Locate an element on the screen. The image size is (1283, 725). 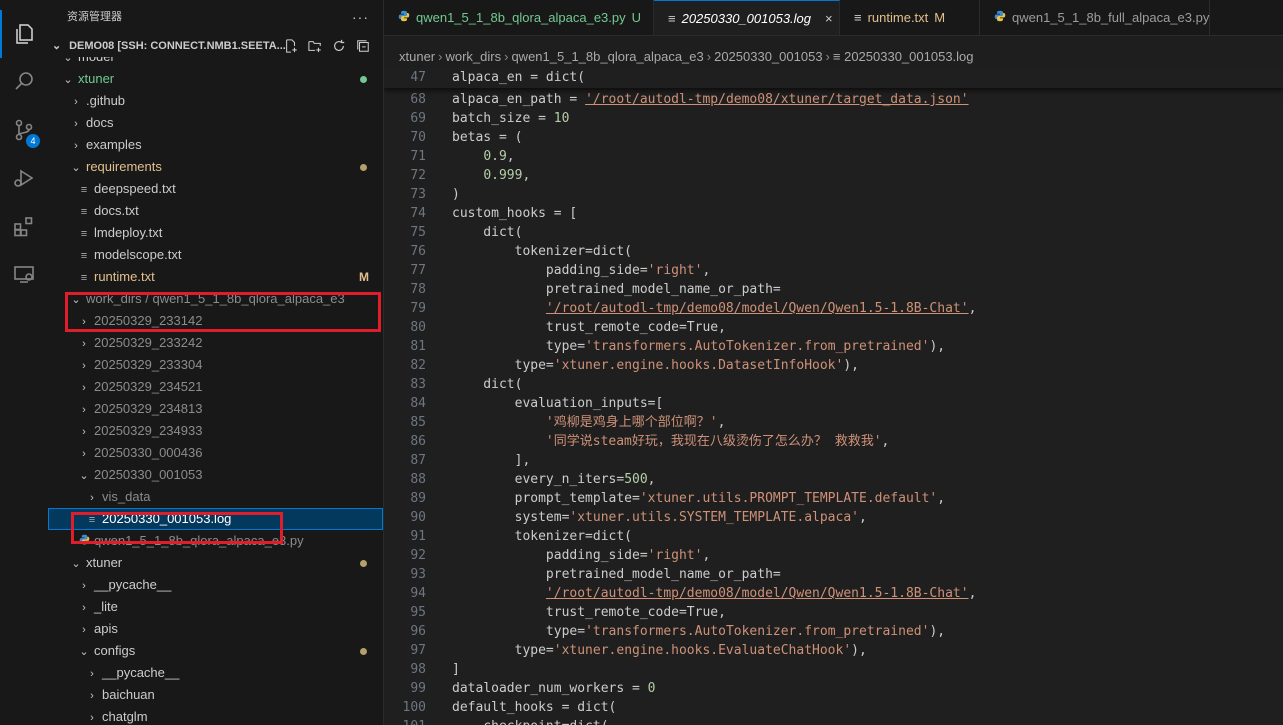
tree-item-label: deepspeed.txt is located at coordinates (135, 188).